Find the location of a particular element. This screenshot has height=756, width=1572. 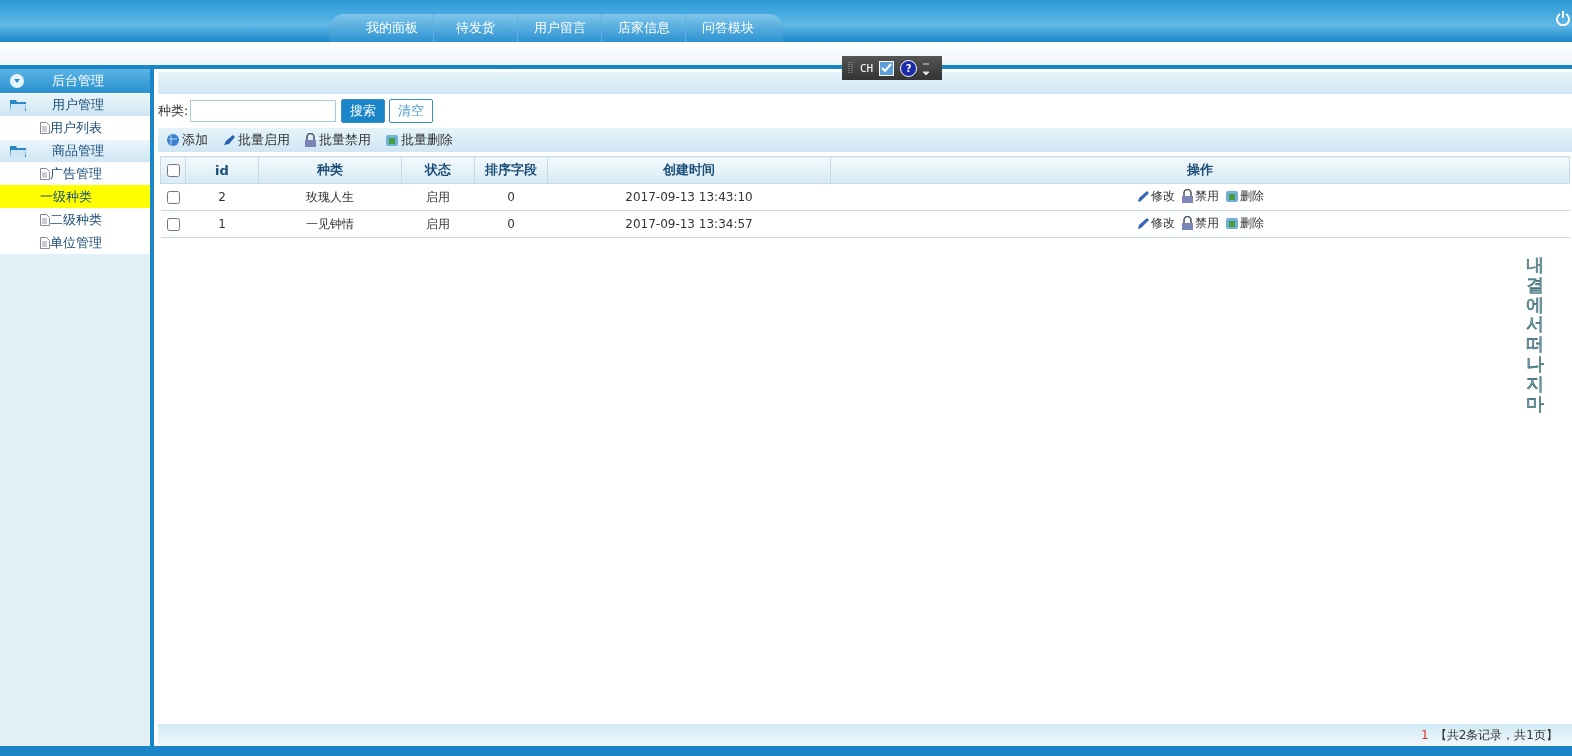

current-page: 1 is located at coordinates (1425, 735).